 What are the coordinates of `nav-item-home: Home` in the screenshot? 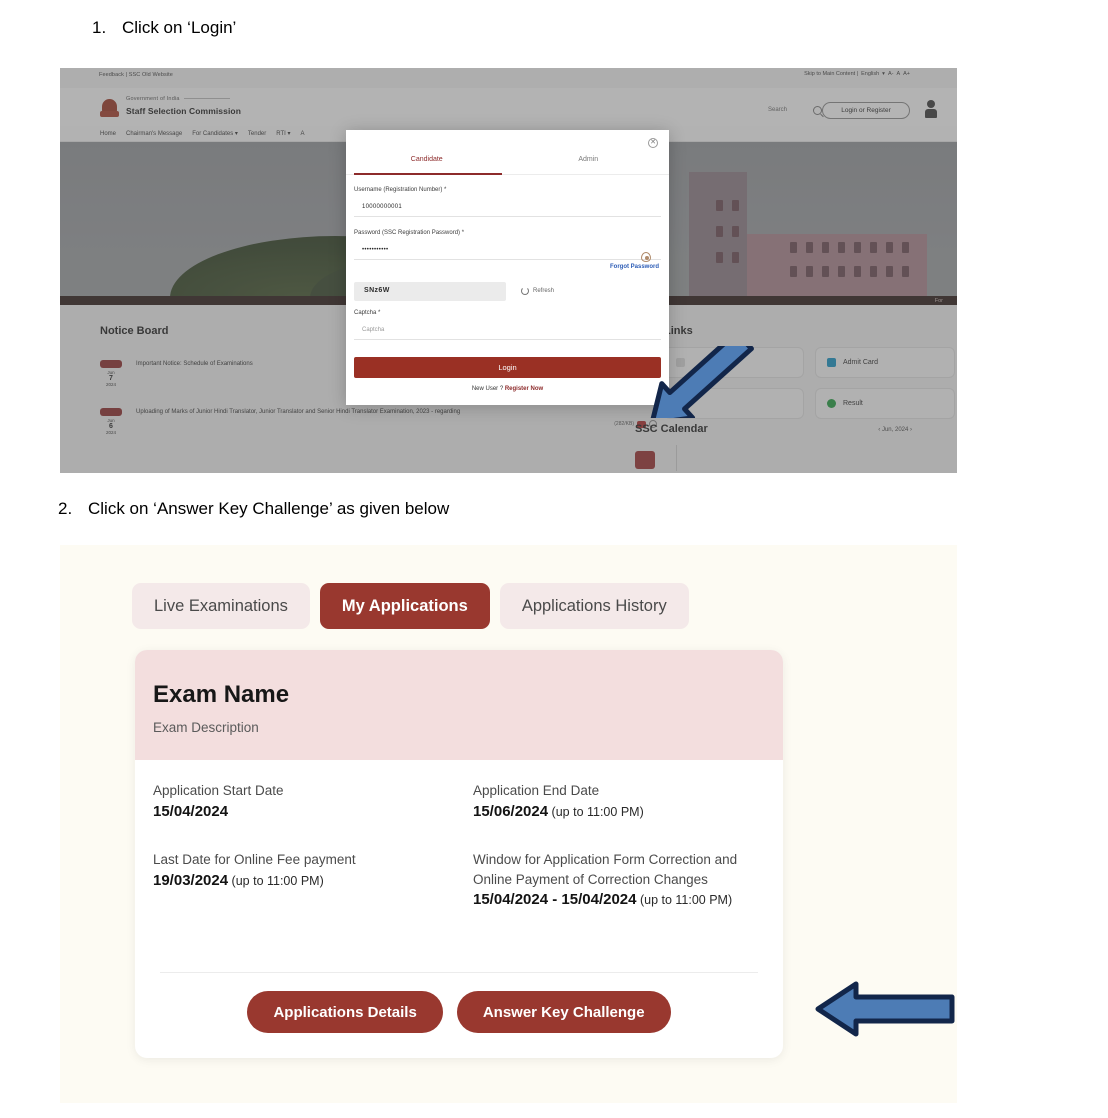 It's located at (108, 134).